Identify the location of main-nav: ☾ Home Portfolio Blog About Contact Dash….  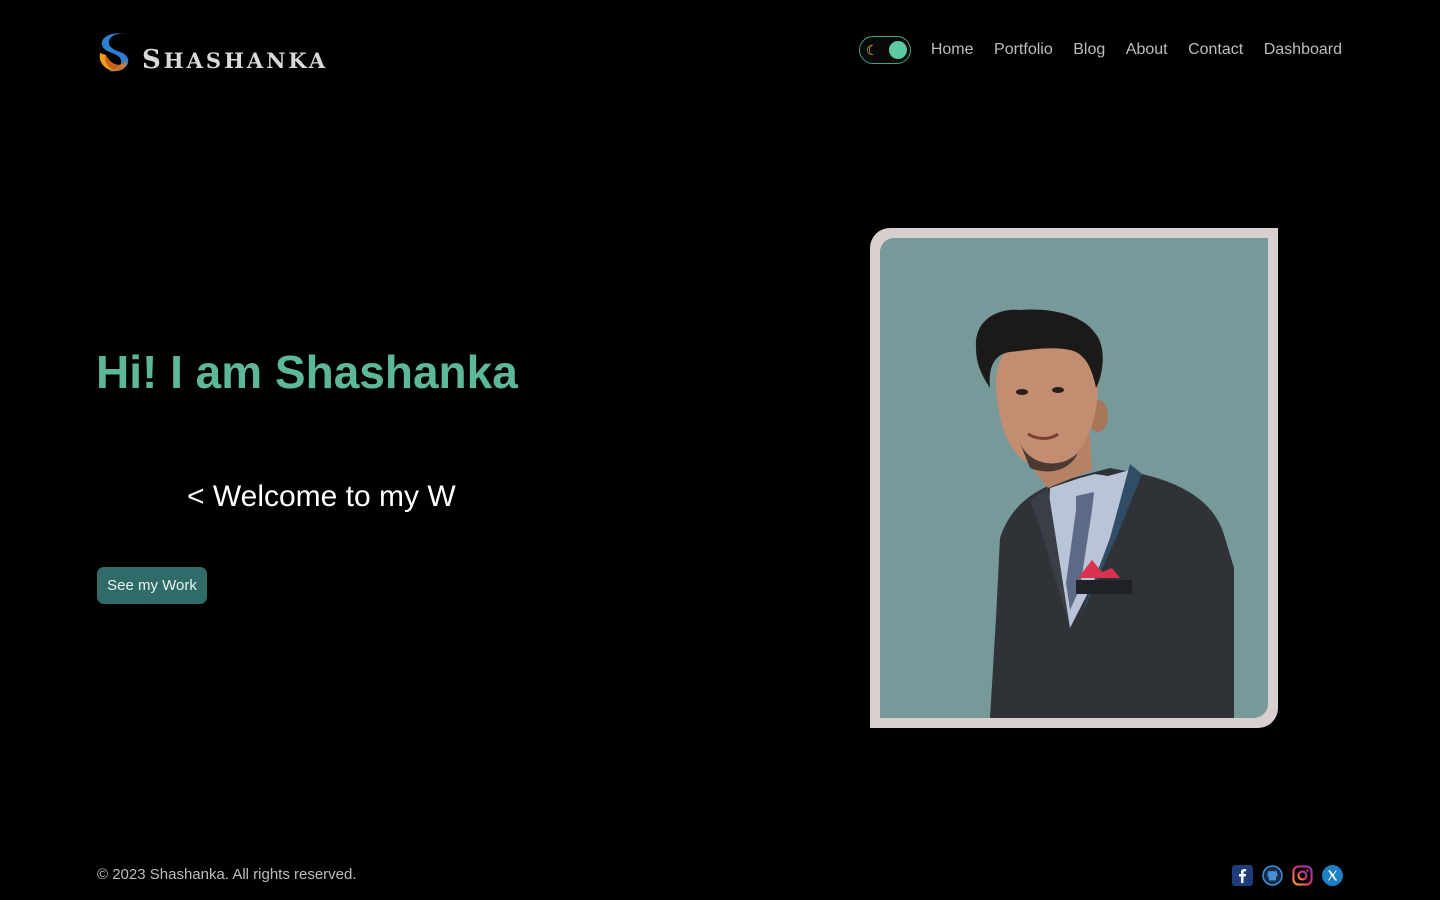
(1100, 50).